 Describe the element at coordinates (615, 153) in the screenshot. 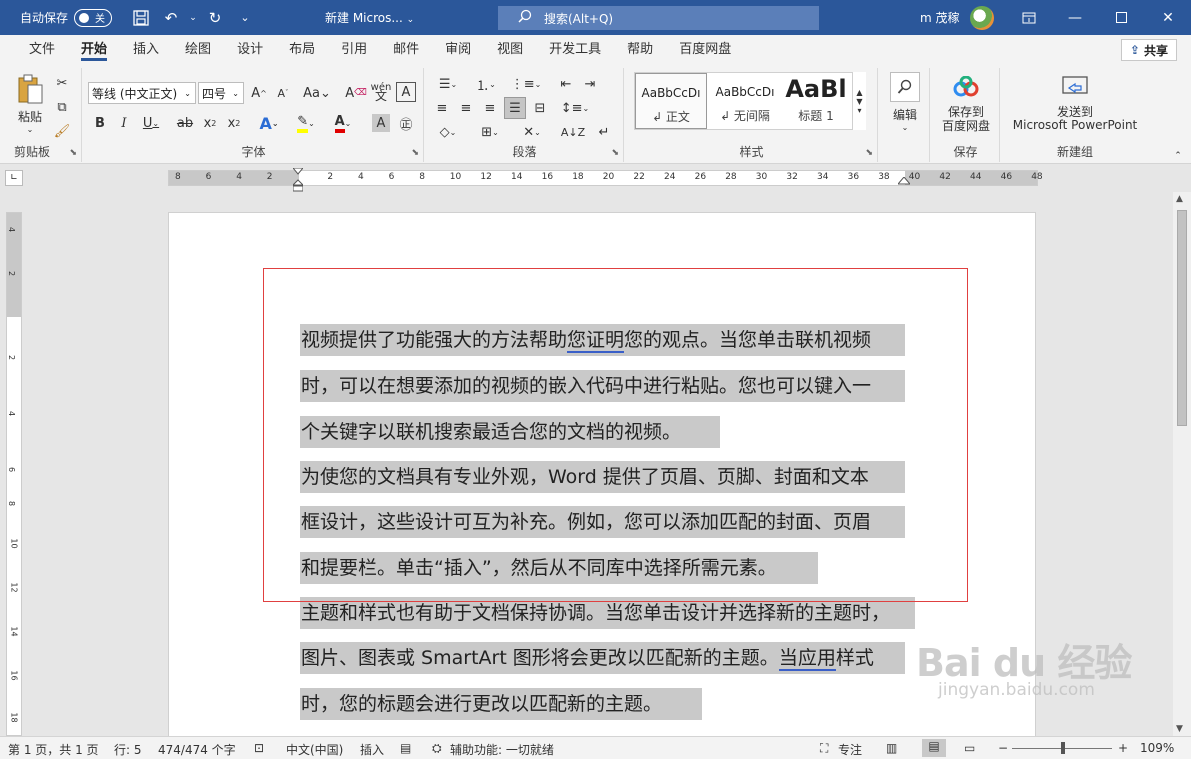

I see `paragraph-launcher-icon: ⬊` at that location.